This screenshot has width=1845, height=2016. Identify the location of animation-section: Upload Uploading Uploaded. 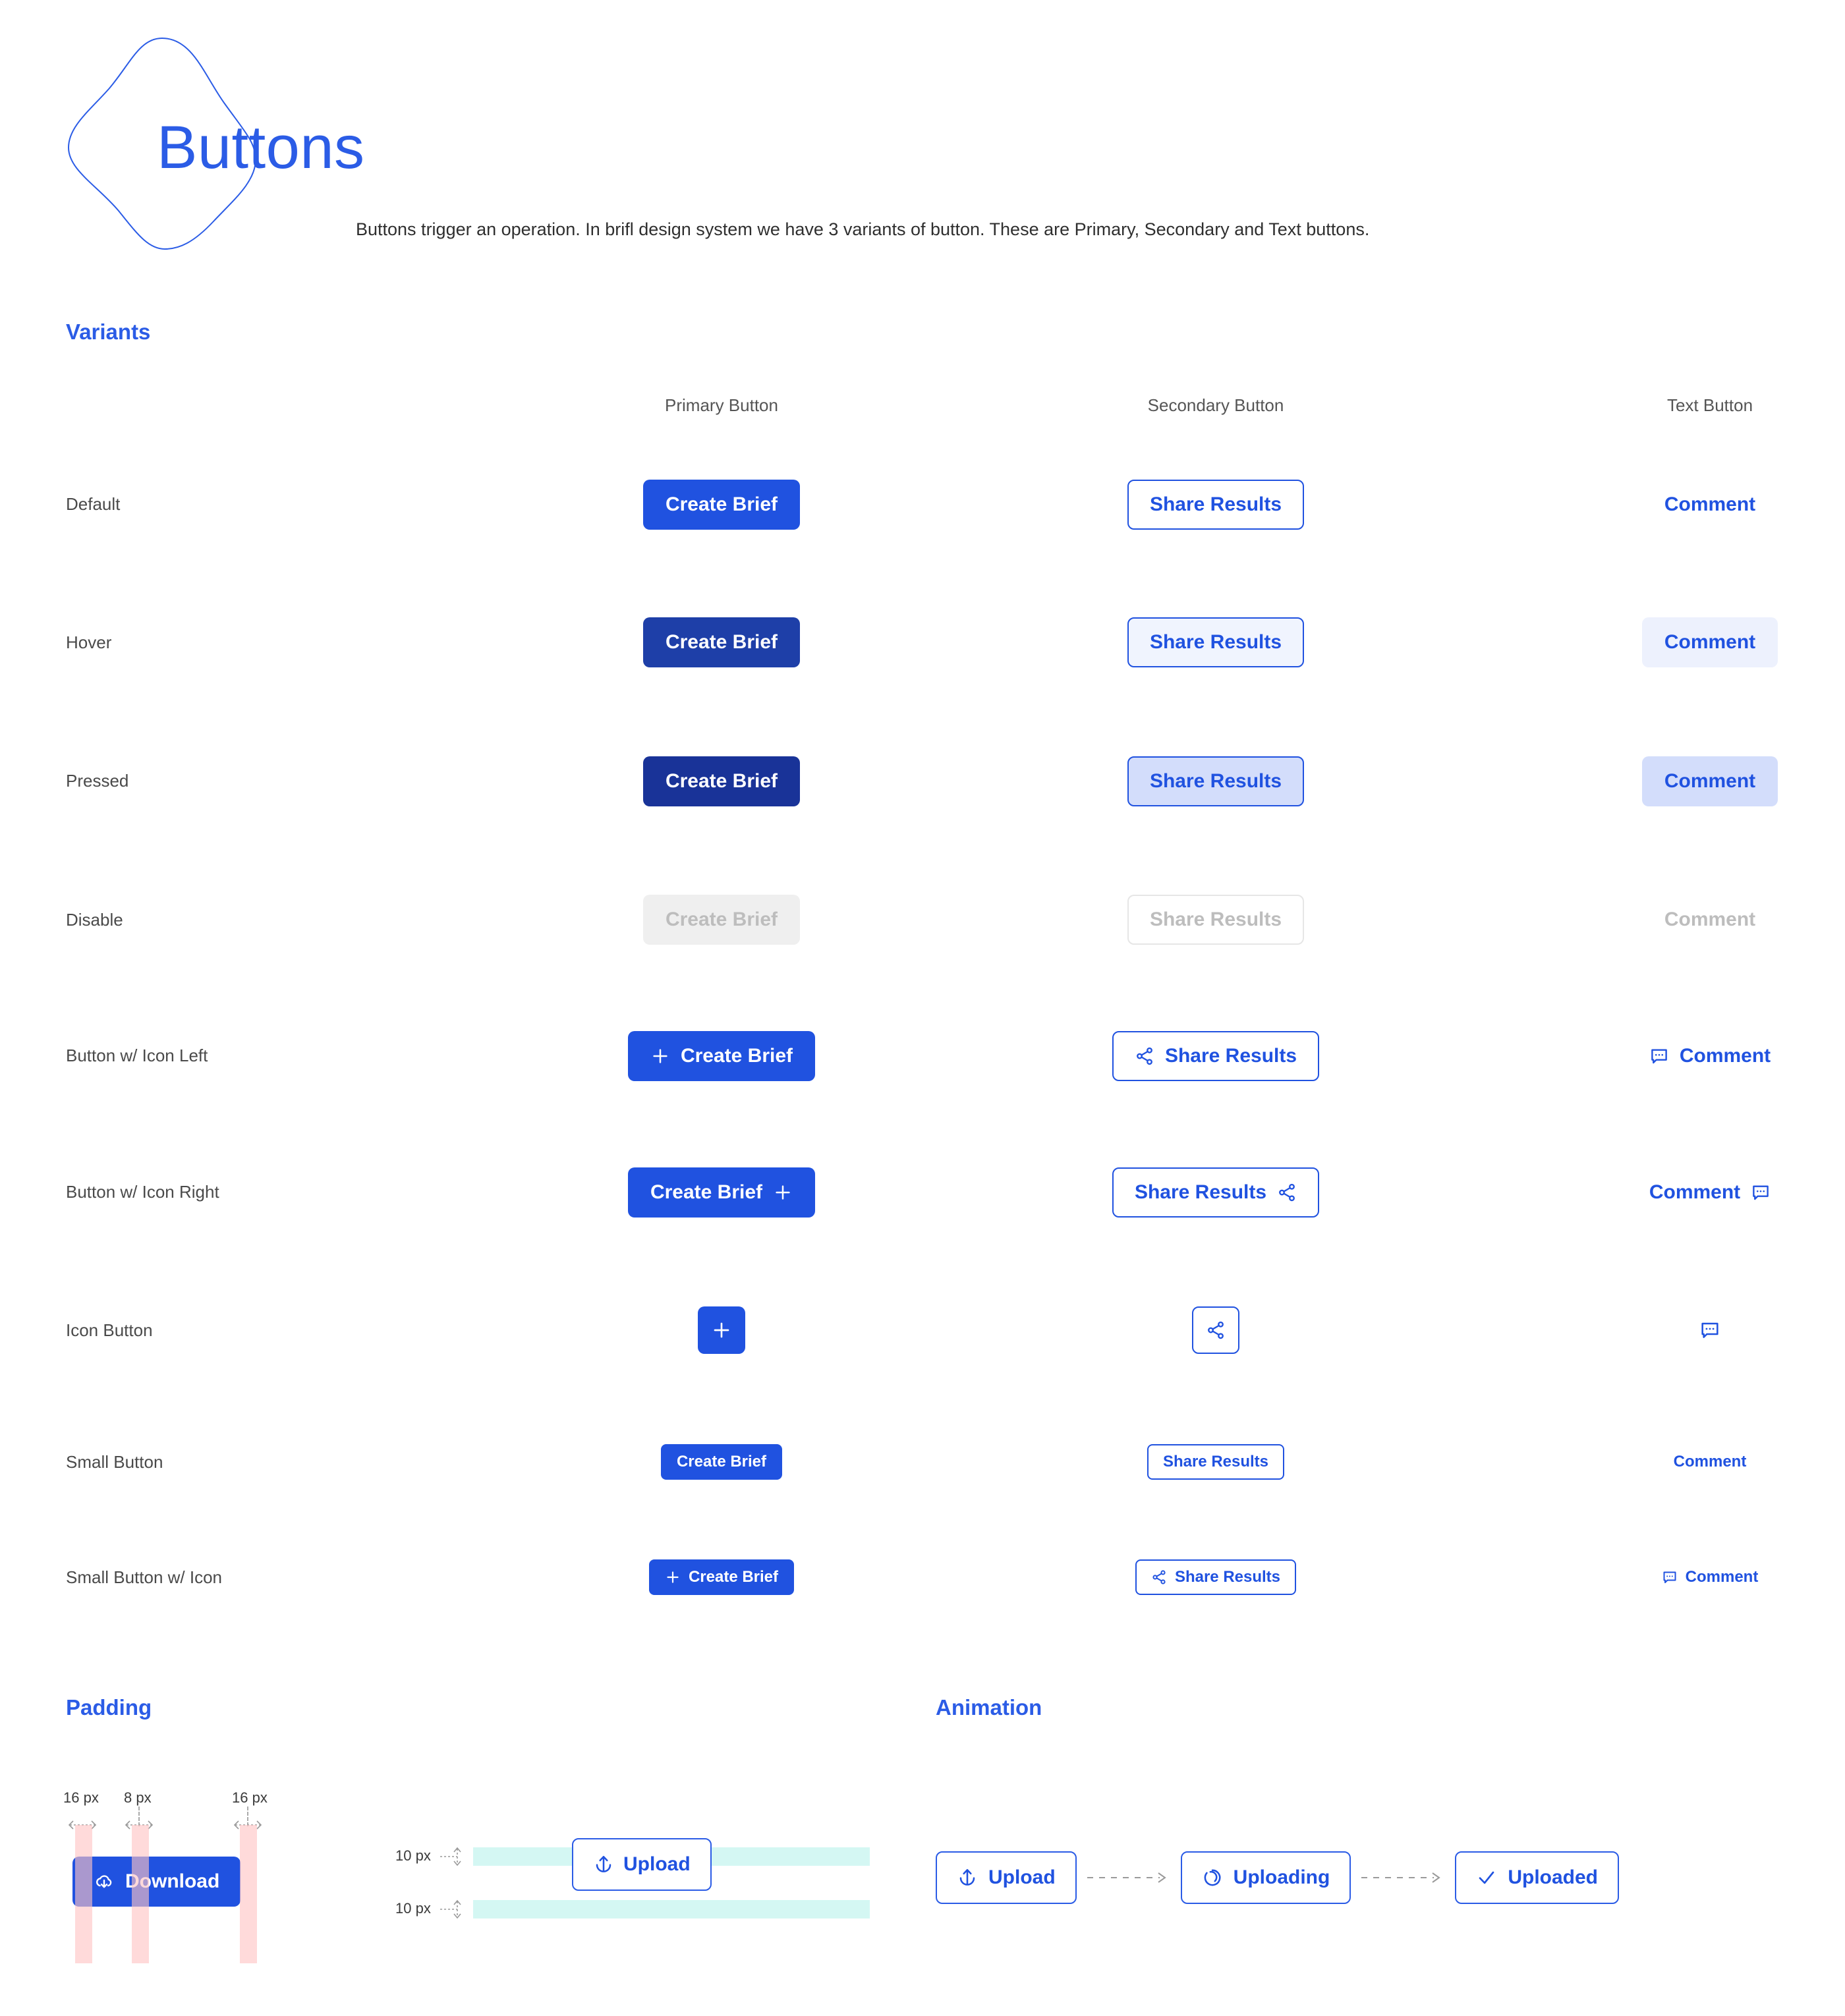
(1383, 1877).